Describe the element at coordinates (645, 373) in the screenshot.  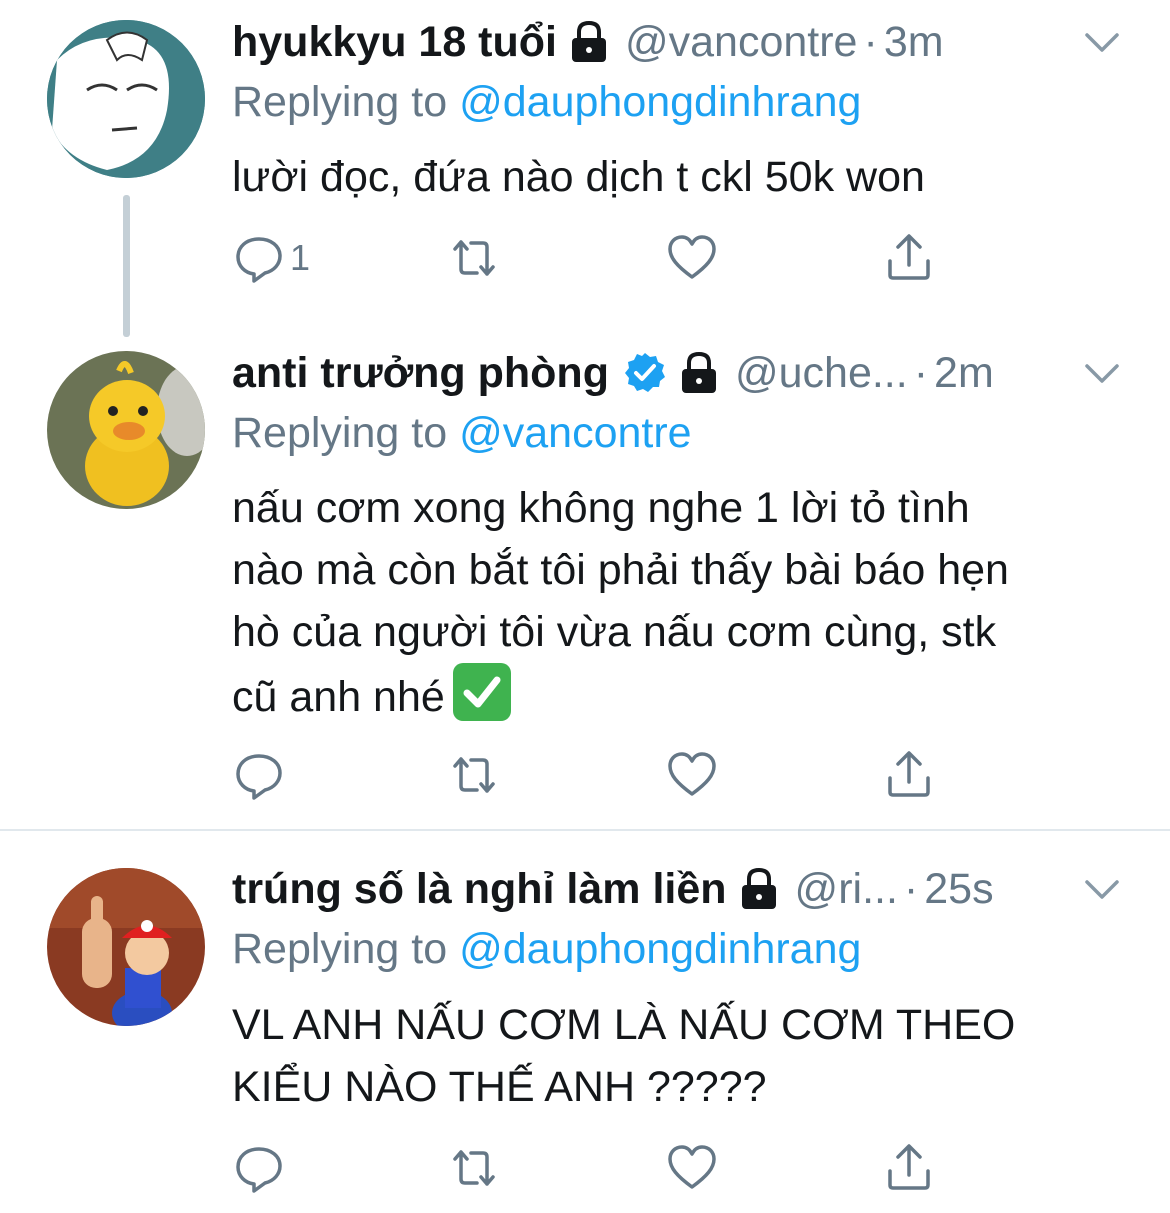
I see `verified-icon` at that location.